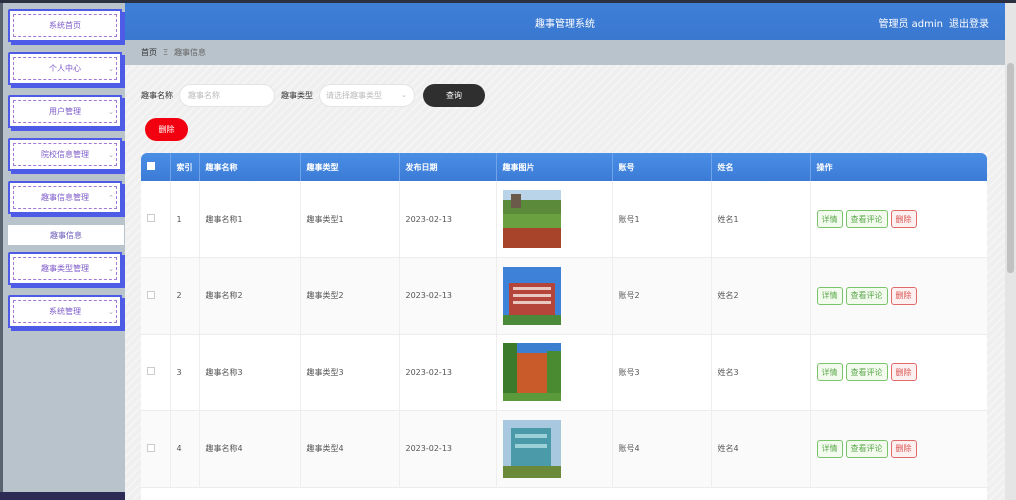  I want to click on cell-account: 账号2, so click(662, 295).